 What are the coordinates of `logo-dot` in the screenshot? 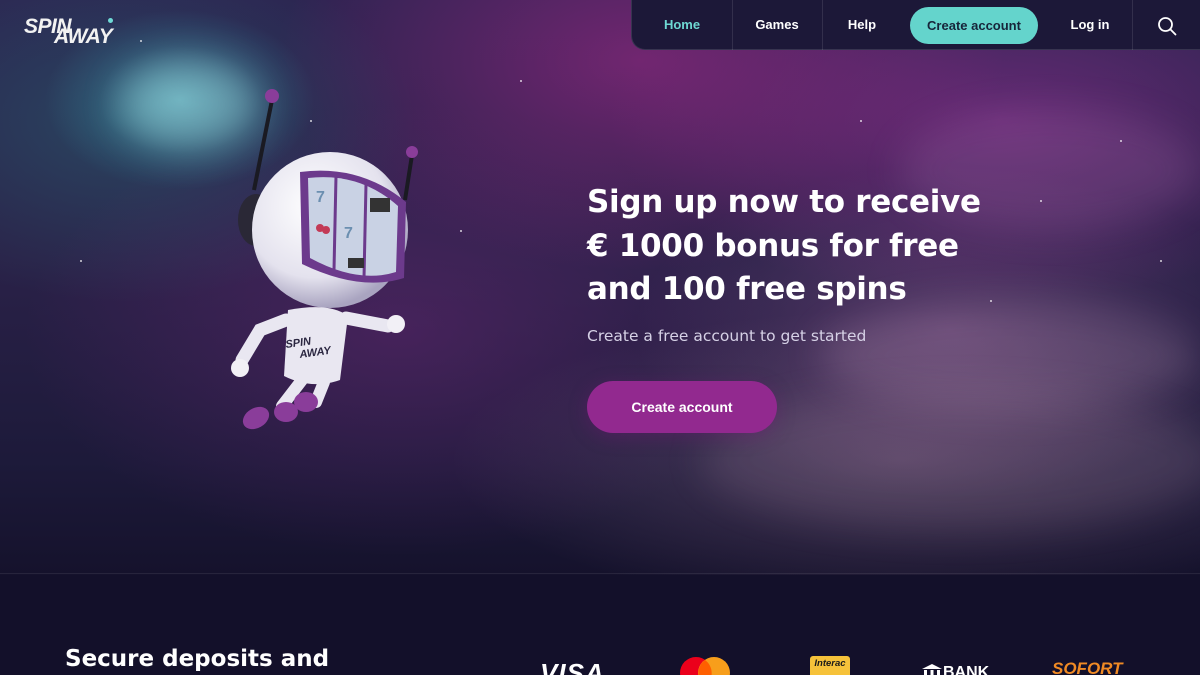 It's located at (110, 20).